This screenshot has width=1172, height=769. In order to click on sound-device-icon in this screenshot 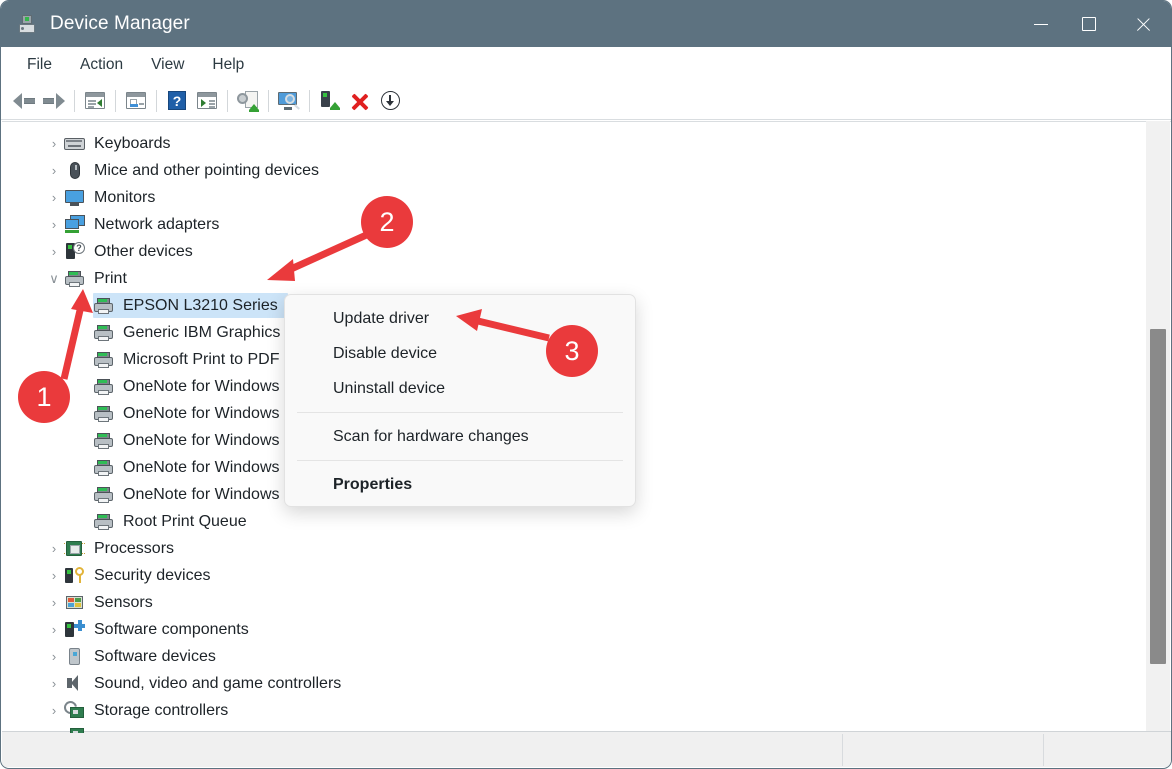, I will do `click(74, 683)`.